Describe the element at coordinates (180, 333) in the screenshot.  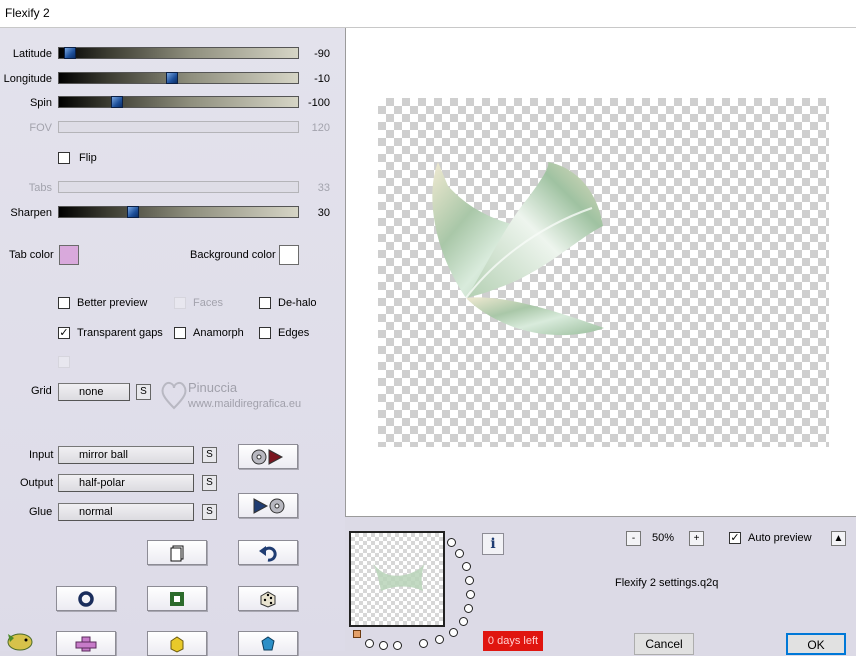
I see `anamorph-checkbox` at that location.